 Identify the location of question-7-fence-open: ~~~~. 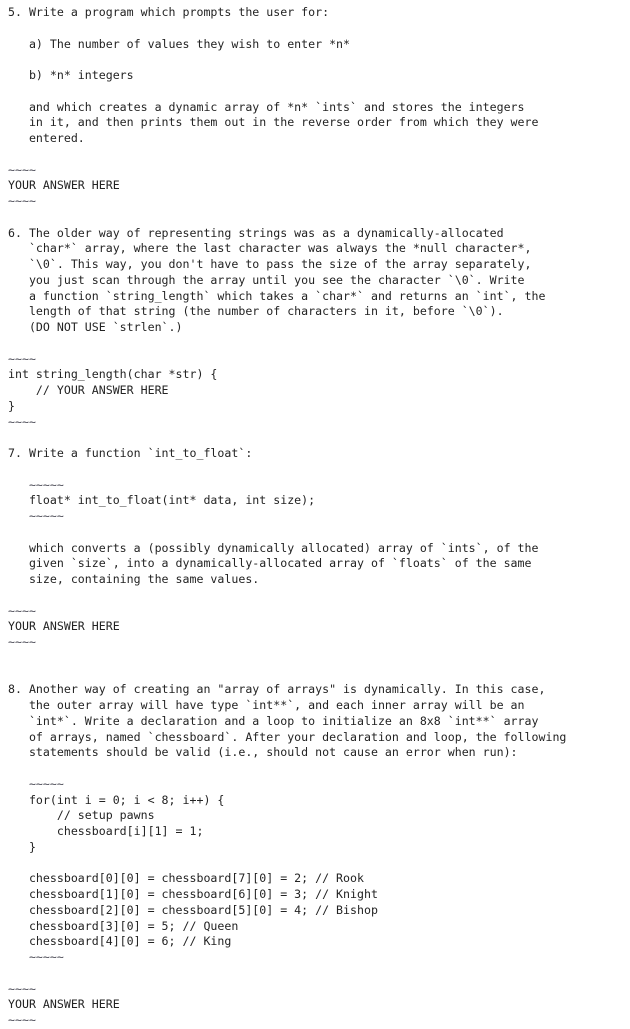
(22, 610).